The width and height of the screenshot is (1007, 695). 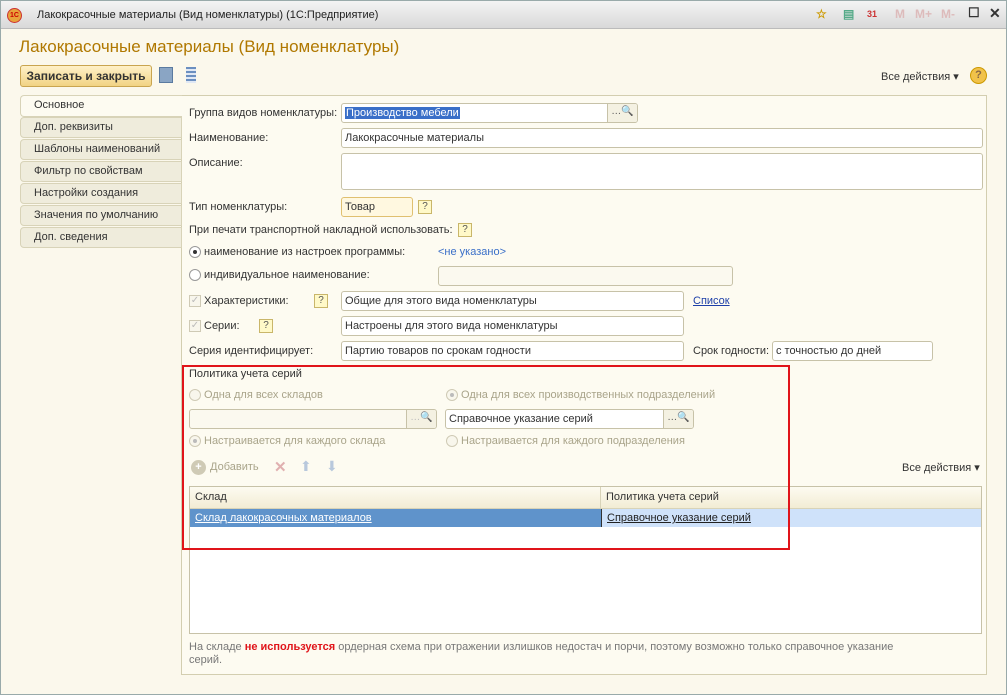 I want to click on calendar-icon: 31, so click(x=872, y=14).